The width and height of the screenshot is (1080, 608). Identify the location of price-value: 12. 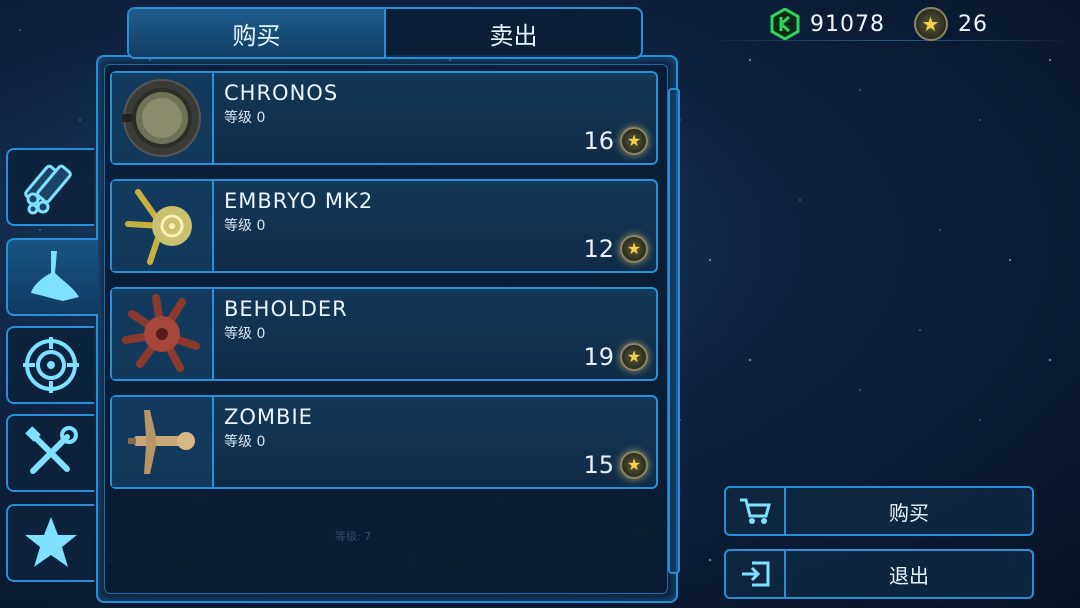
(598, 249).